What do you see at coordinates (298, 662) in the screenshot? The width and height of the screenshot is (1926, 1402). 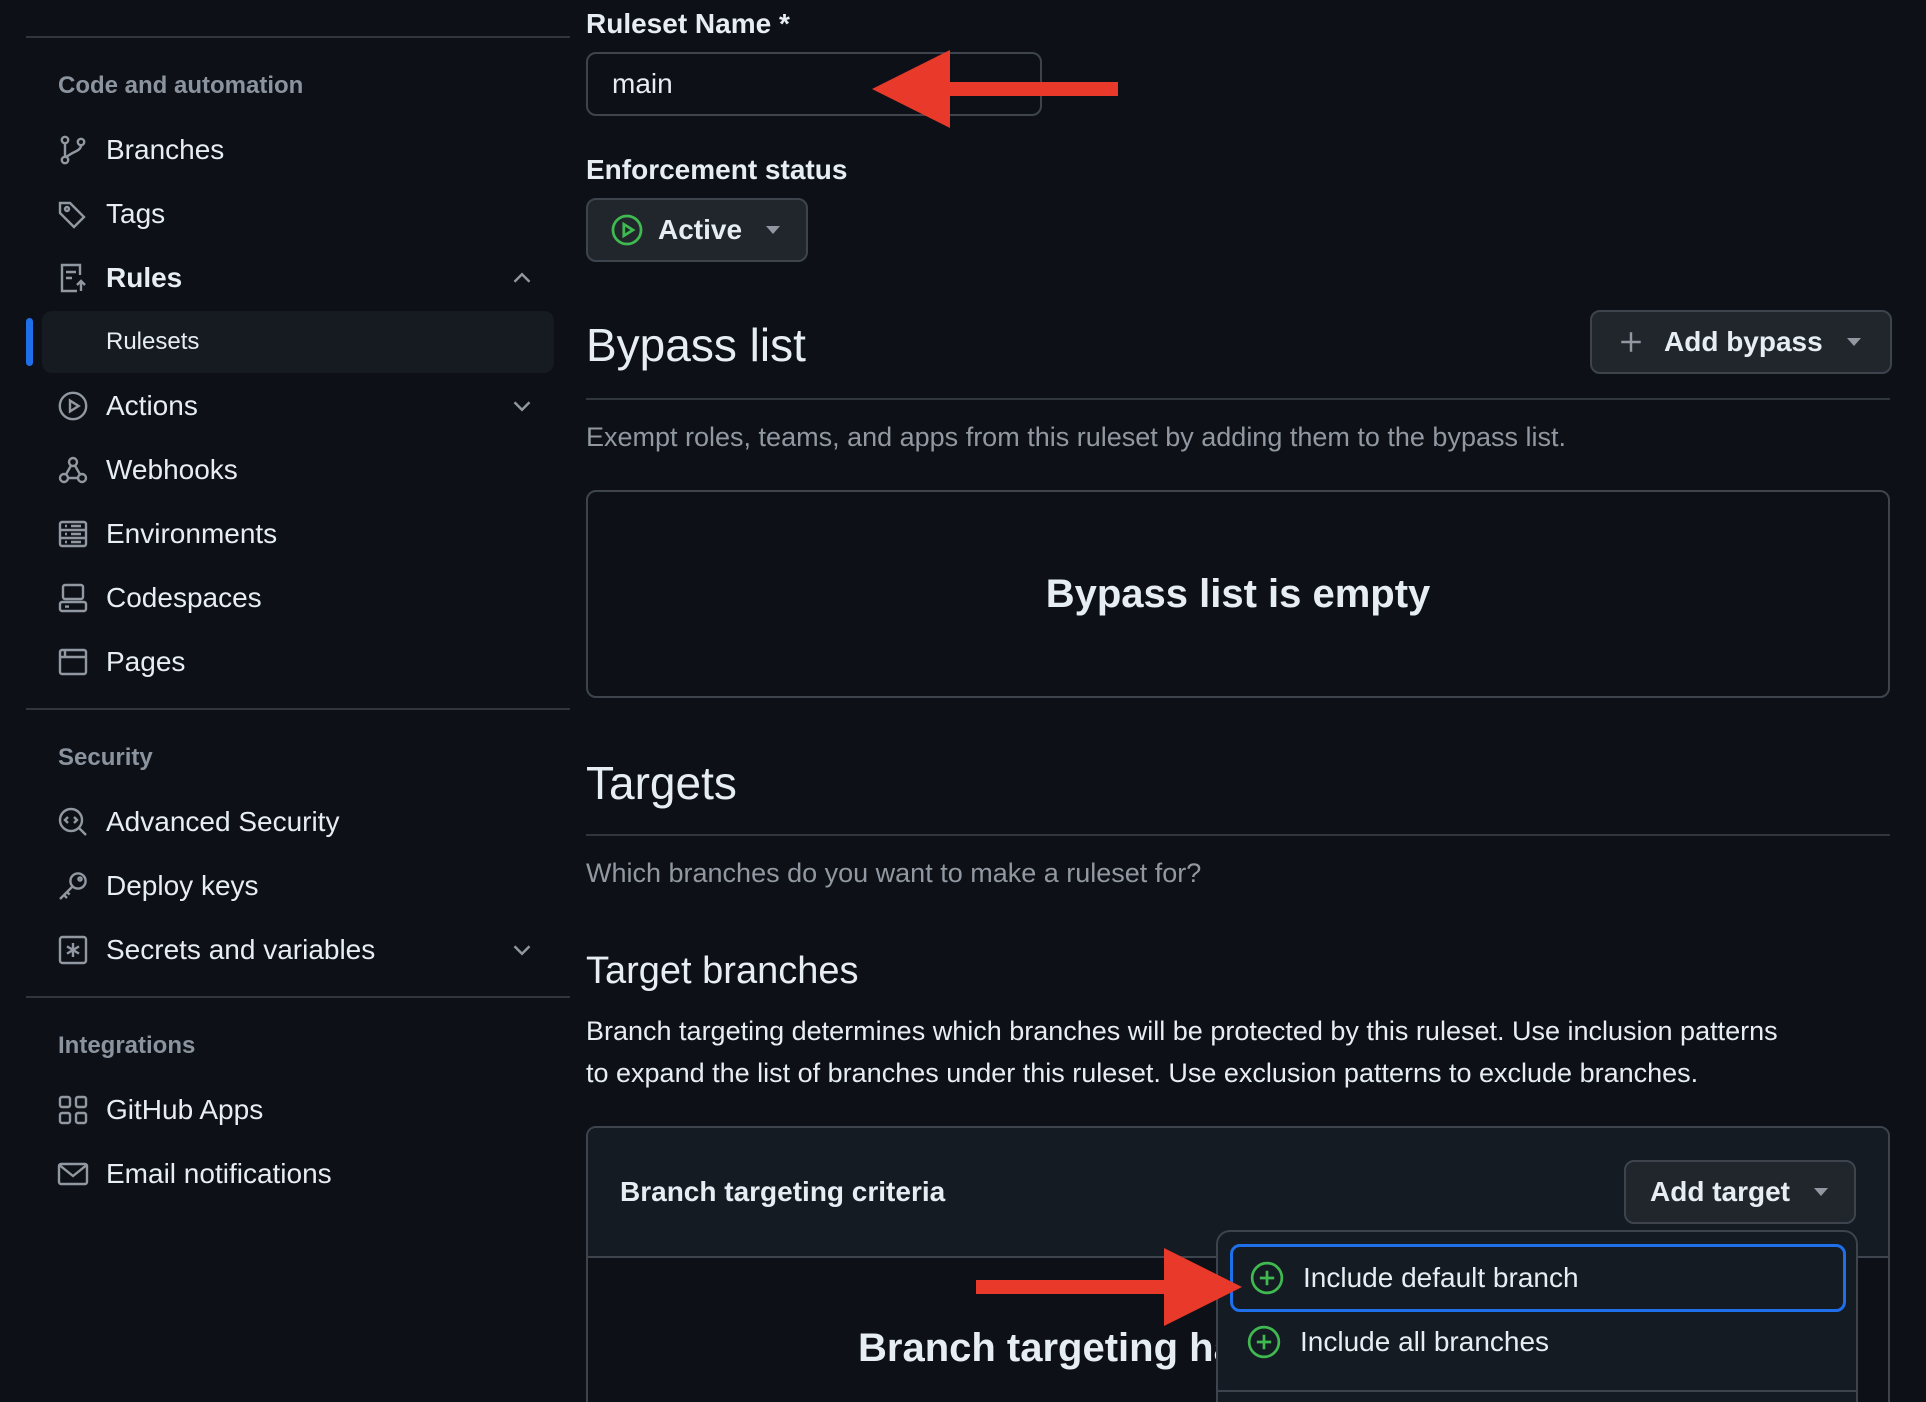 I see `sidebar-item-pages: Pages` at bounding box center [298, 662].